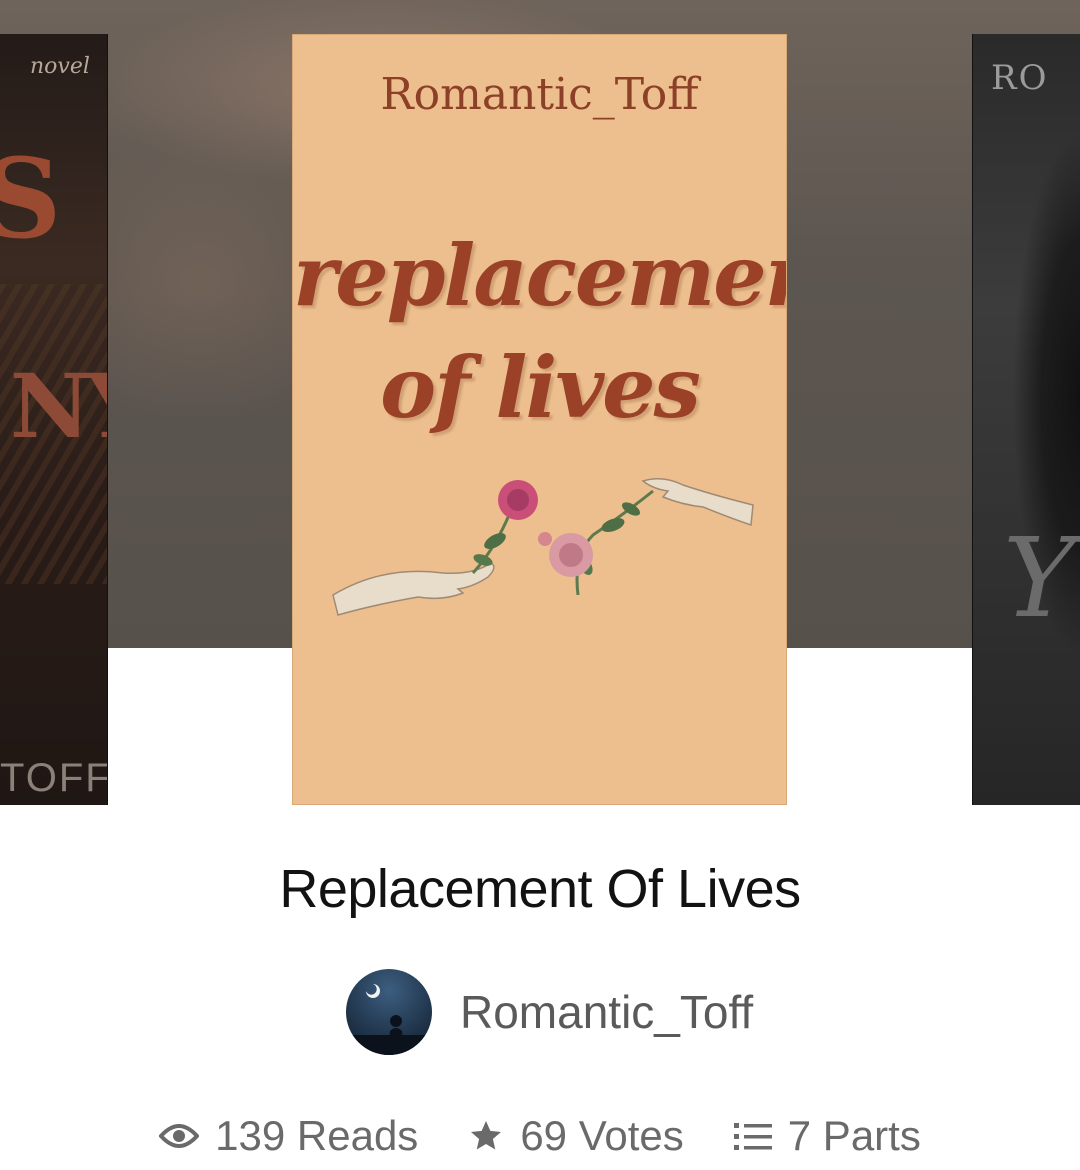 The height and width of the screenshot is (1170, 1080). I want to click on story-title: Replacement Of Lives, so click(540, 889).